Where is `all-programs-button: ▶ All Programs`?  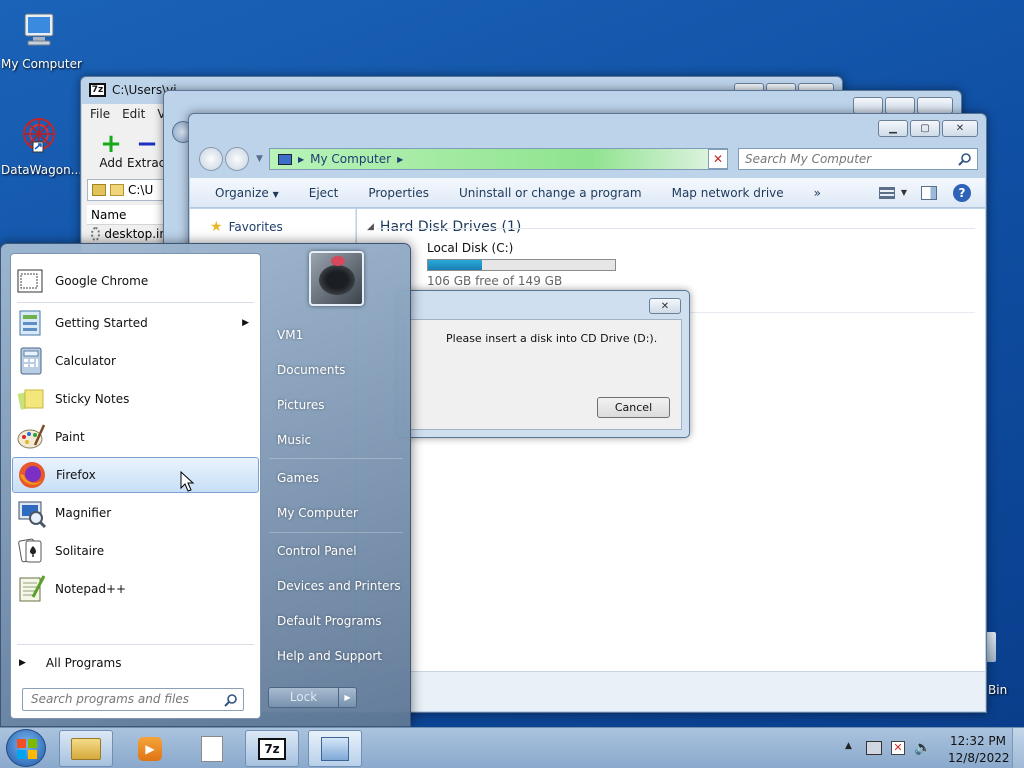 all-programs-button: ▶ All Programs is located at coordinates (137, 663).